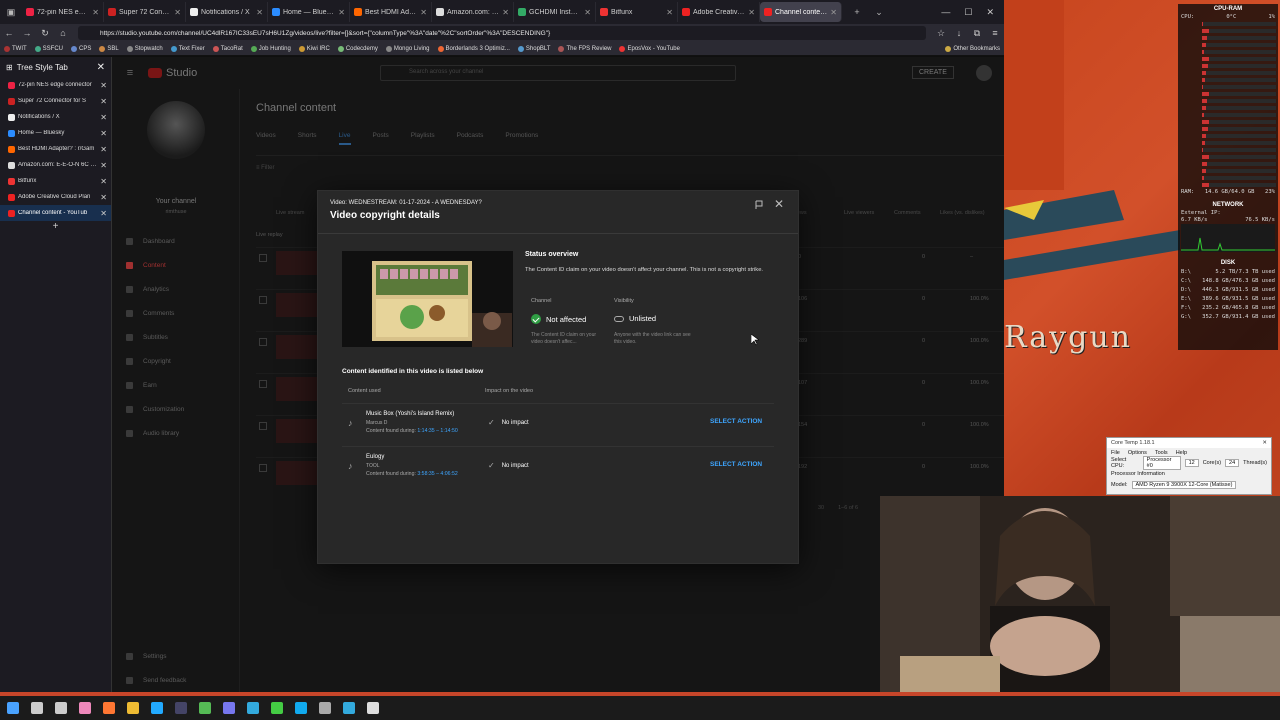 The height and width of the screenshot is (720, 1280). Describe the element at coordinates (55, 101) in the screenshot. I see `sidebar-tab-item: Super 72 Connector for S ✕` at that location.